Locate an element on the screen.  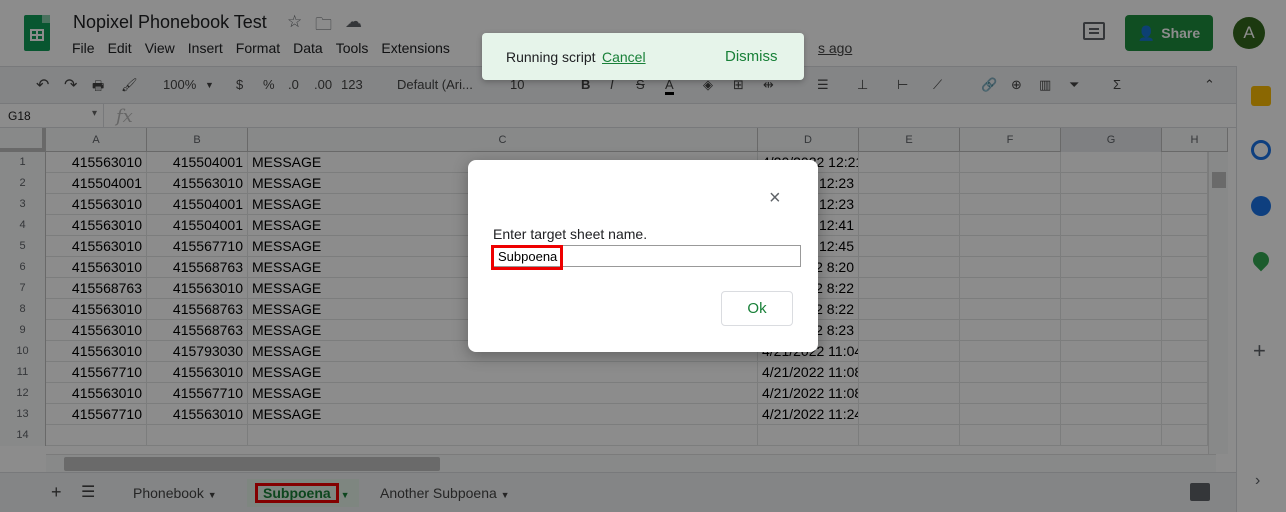
dialog-prompt: Enter target sheet name. is located at coordinates (570, 234).